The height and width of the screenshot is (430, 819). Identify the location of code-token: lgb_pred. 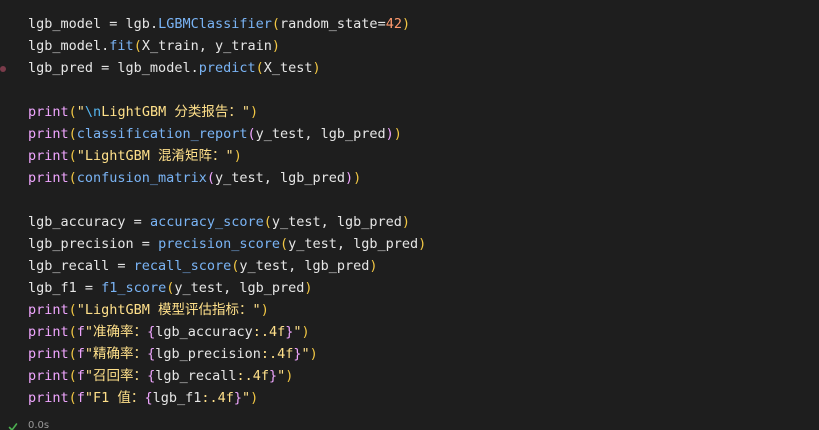
(61, 68).